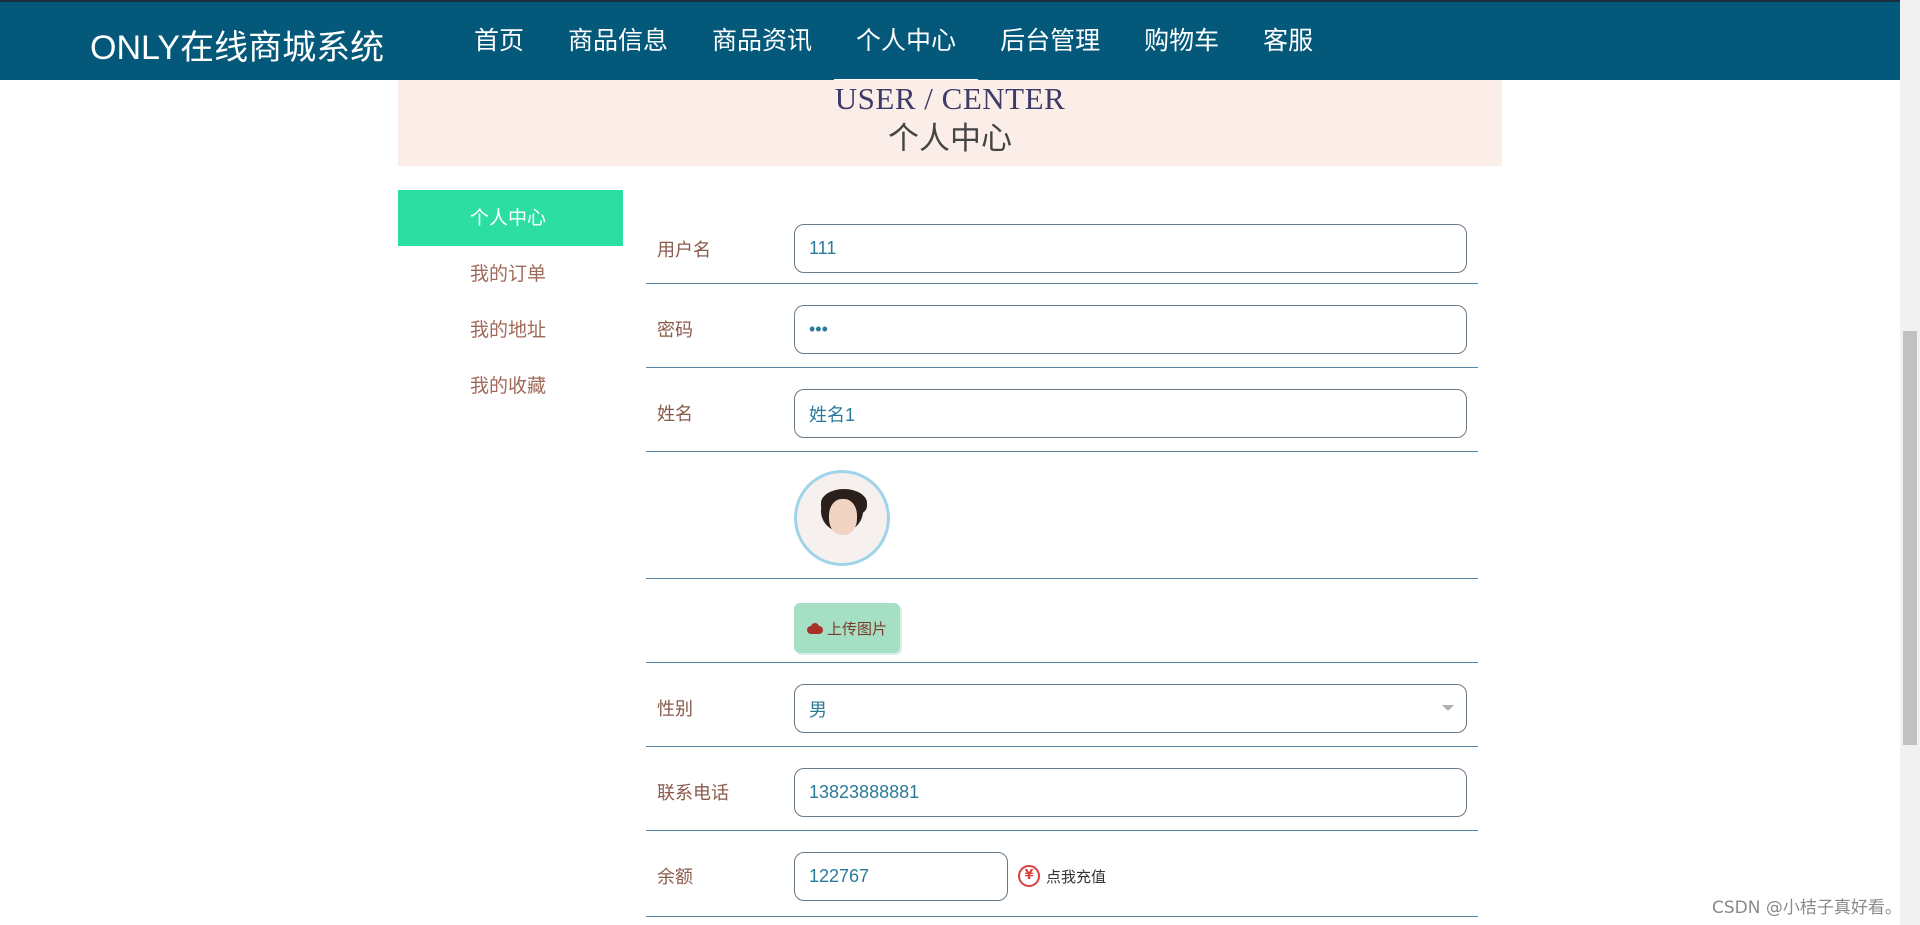 The image size is (1920, 925). Describe the element at coordinates (510, 386) in the screenshot. I see `sidebar-item-favorites: 我的收藏` at that location.